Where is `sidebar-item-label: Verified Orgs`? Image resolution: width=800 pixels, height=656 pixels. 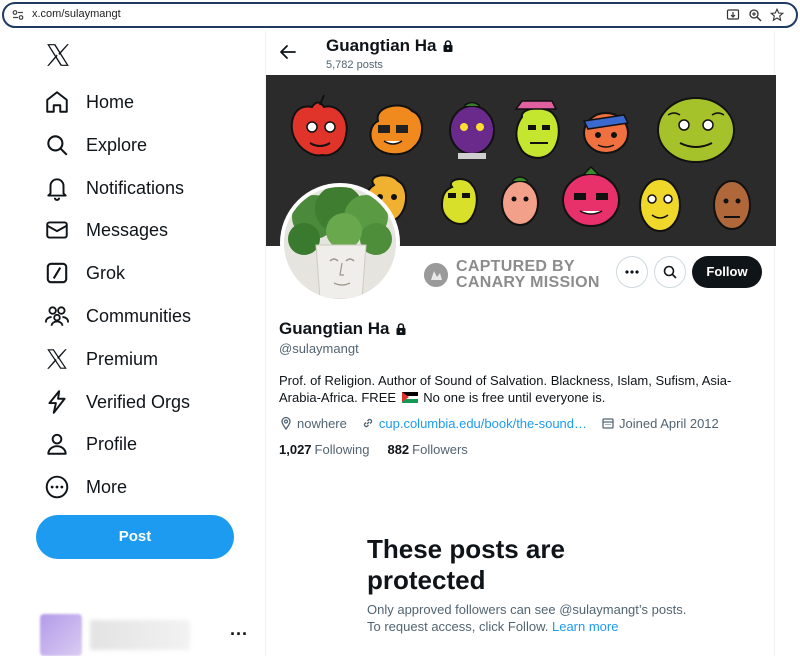 sidebar-item-label: Verified Orgs is located at coordinates (138, 401).